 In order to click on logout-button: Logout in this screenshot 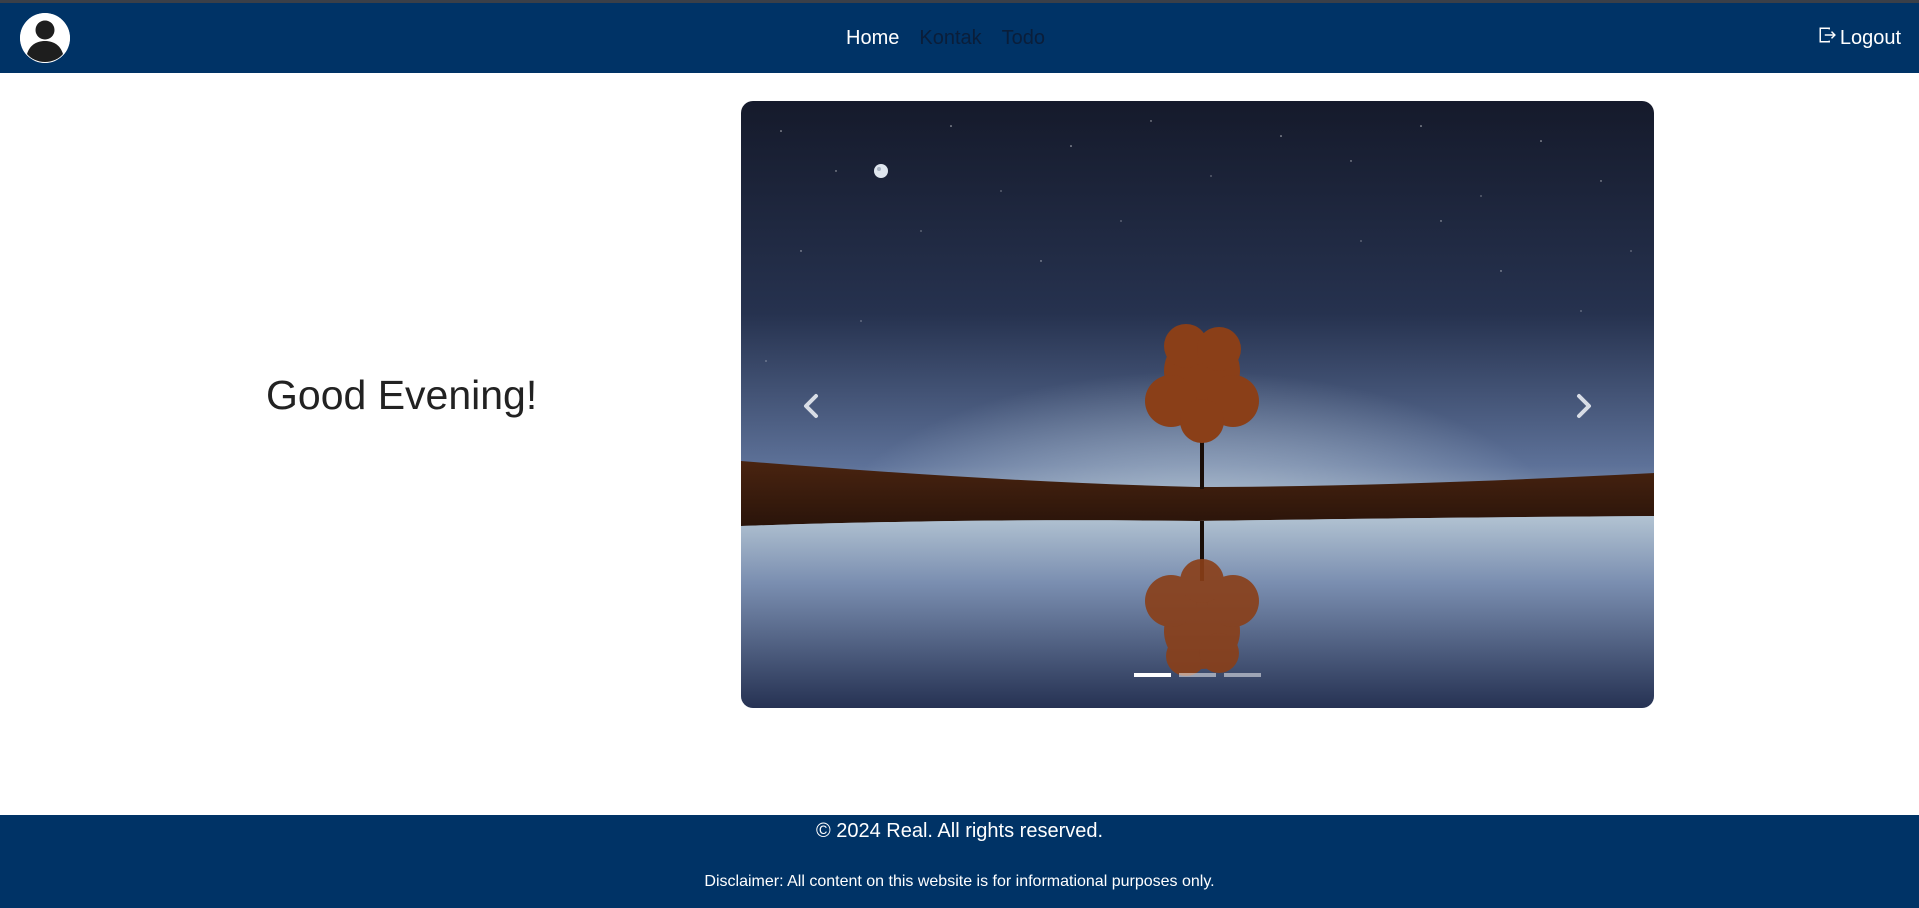, I will do `click(1859, 38)`.